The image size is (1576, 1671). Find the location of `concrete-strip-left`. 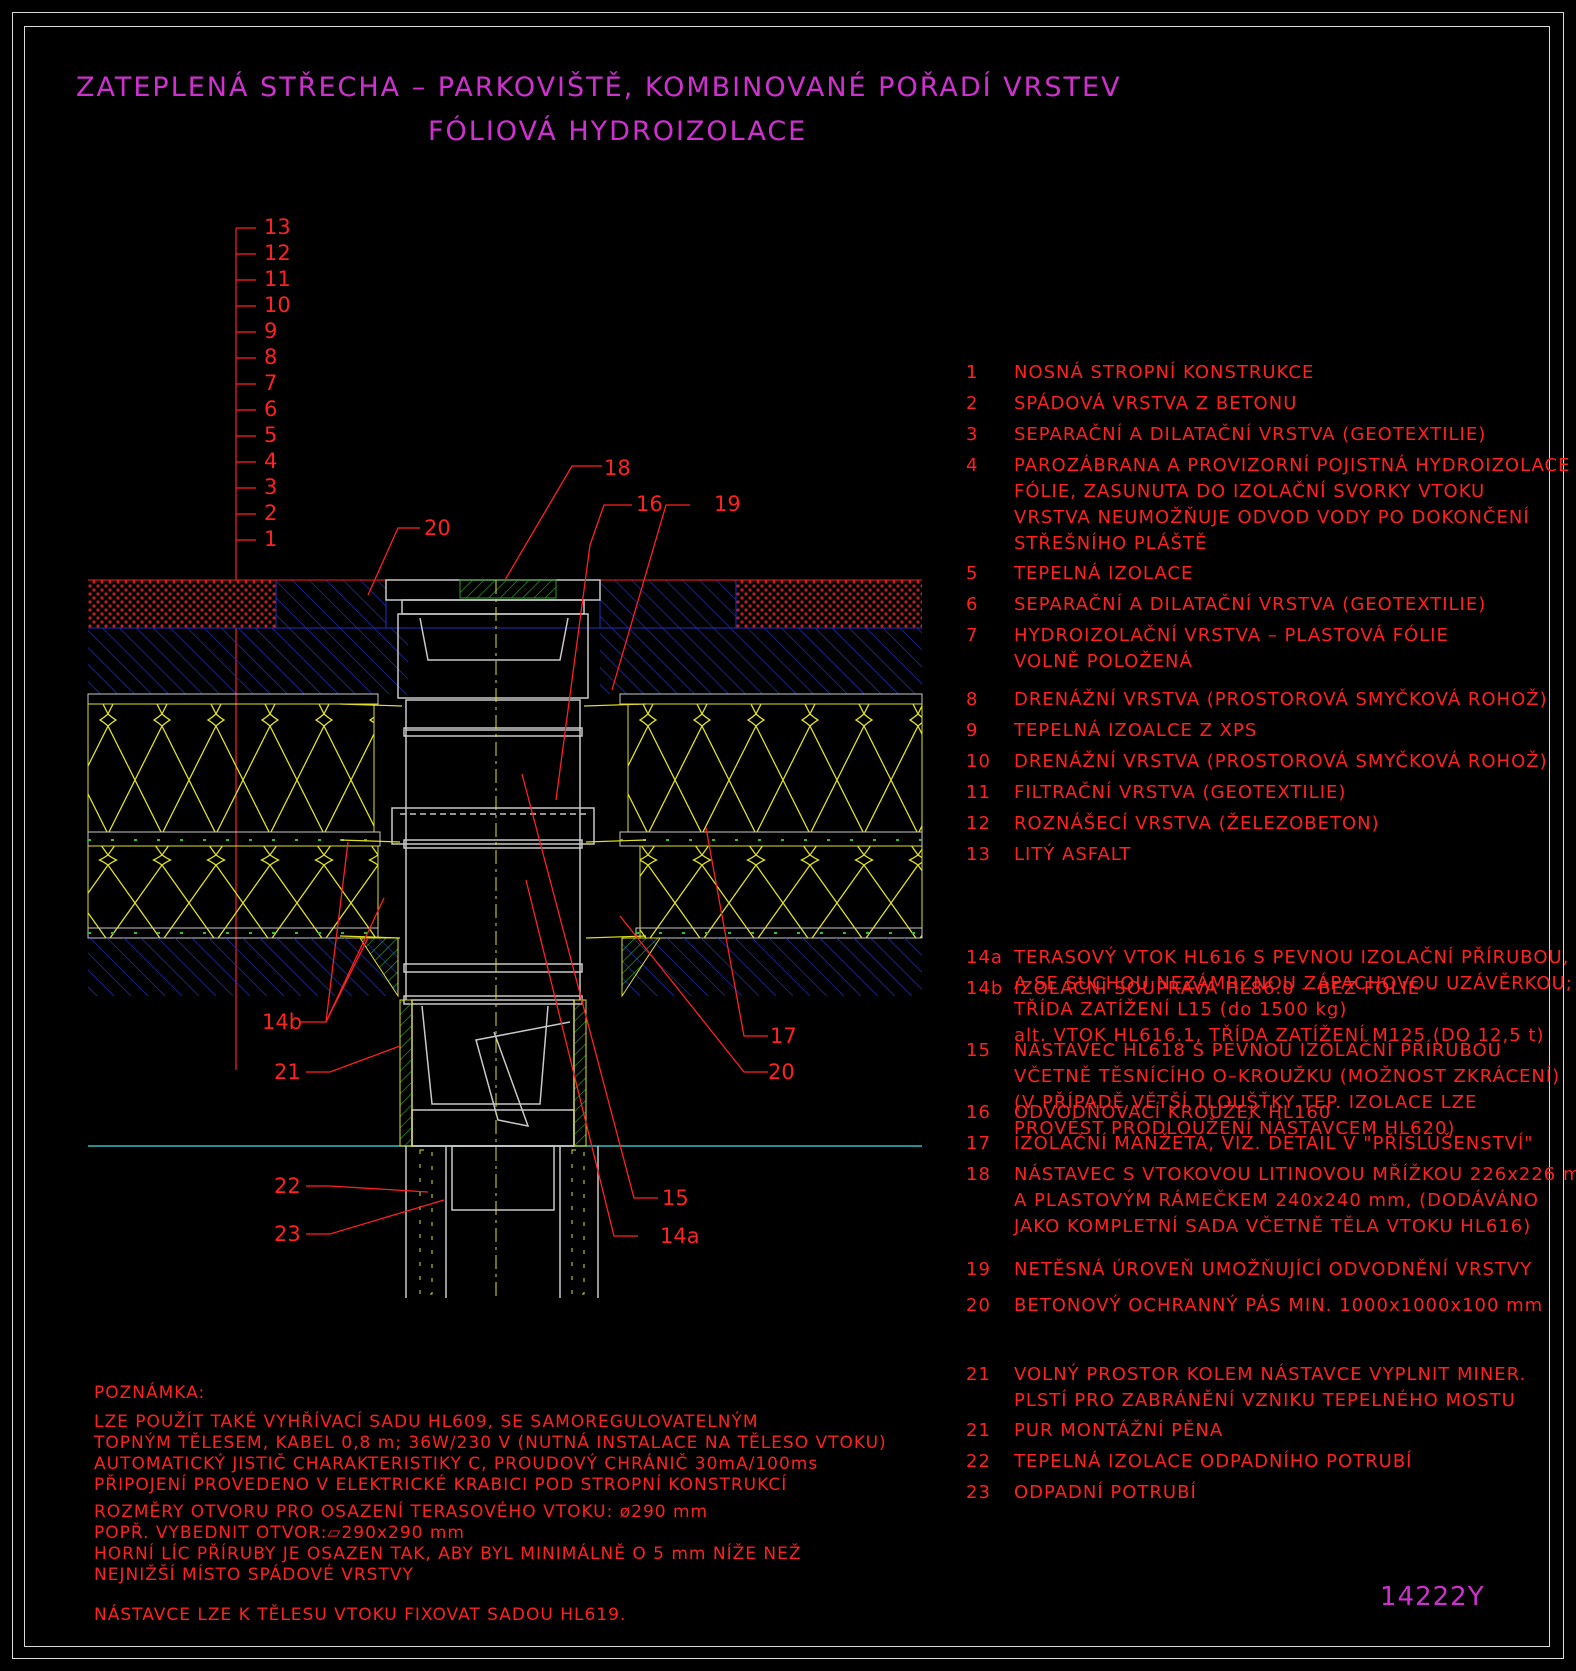

concrete-strip-left is located at coordinates (331, 604).